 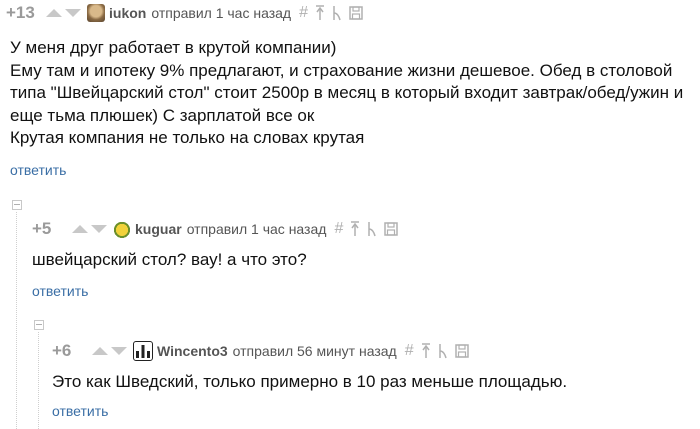 I want to click on comment-score: +5, so click(x=42, y=228).